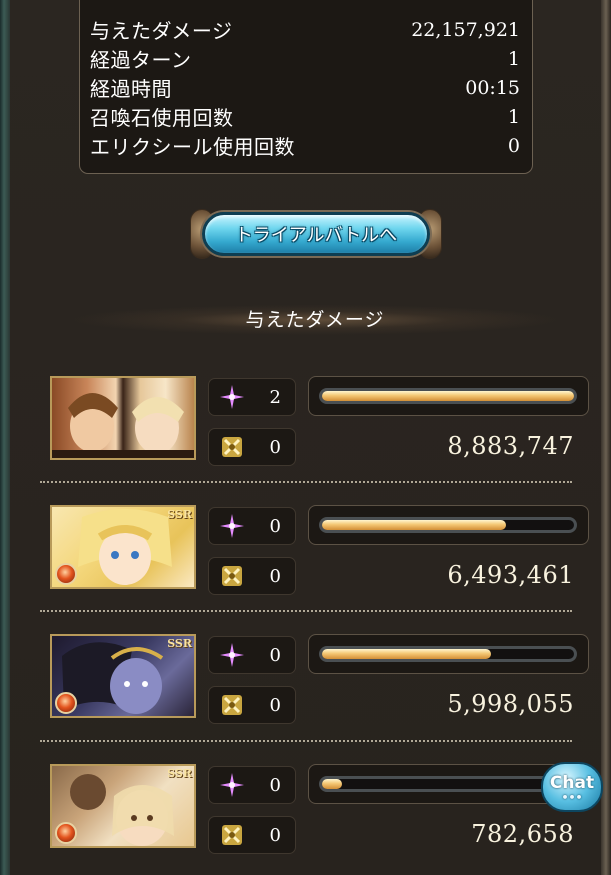  I want to click on chat-label: Chat, so click(572, 783).